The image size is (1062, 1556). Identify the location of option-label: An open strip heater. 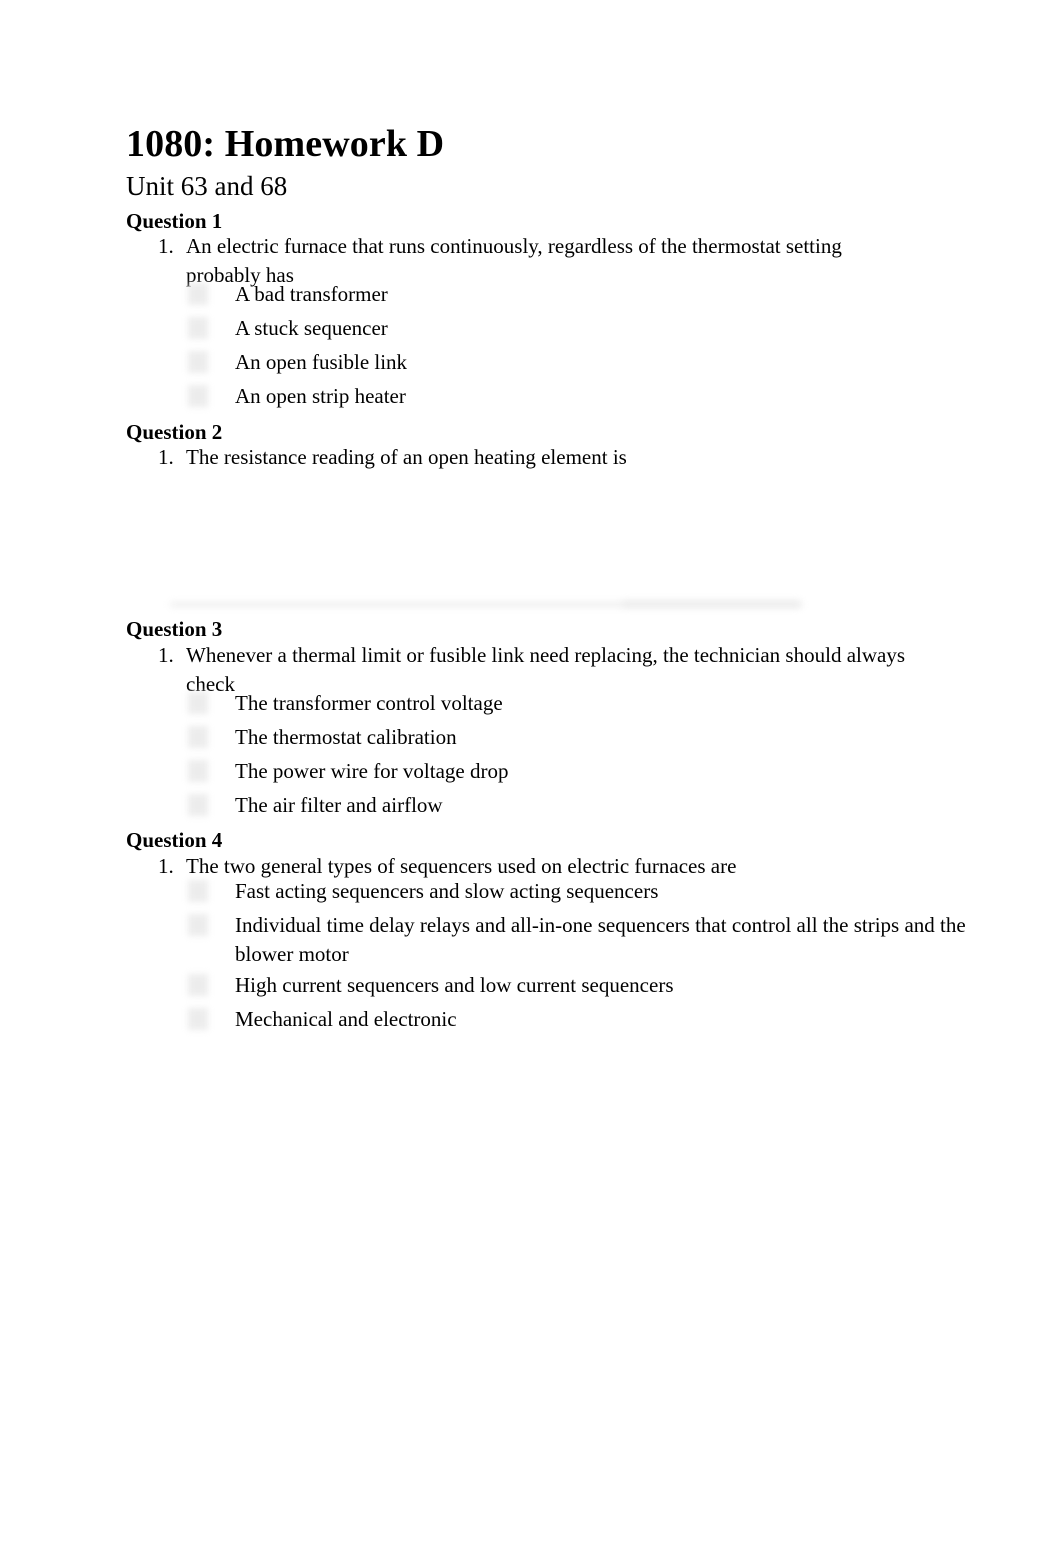
(320, 396).